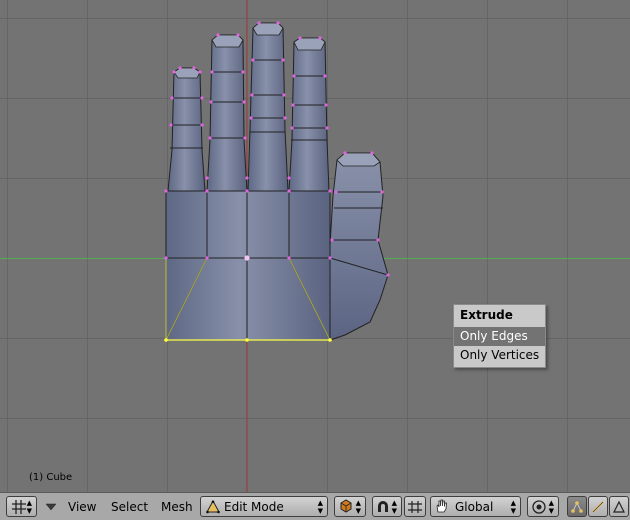  I want to click on edge-select-mode-button, so click(598, 506).